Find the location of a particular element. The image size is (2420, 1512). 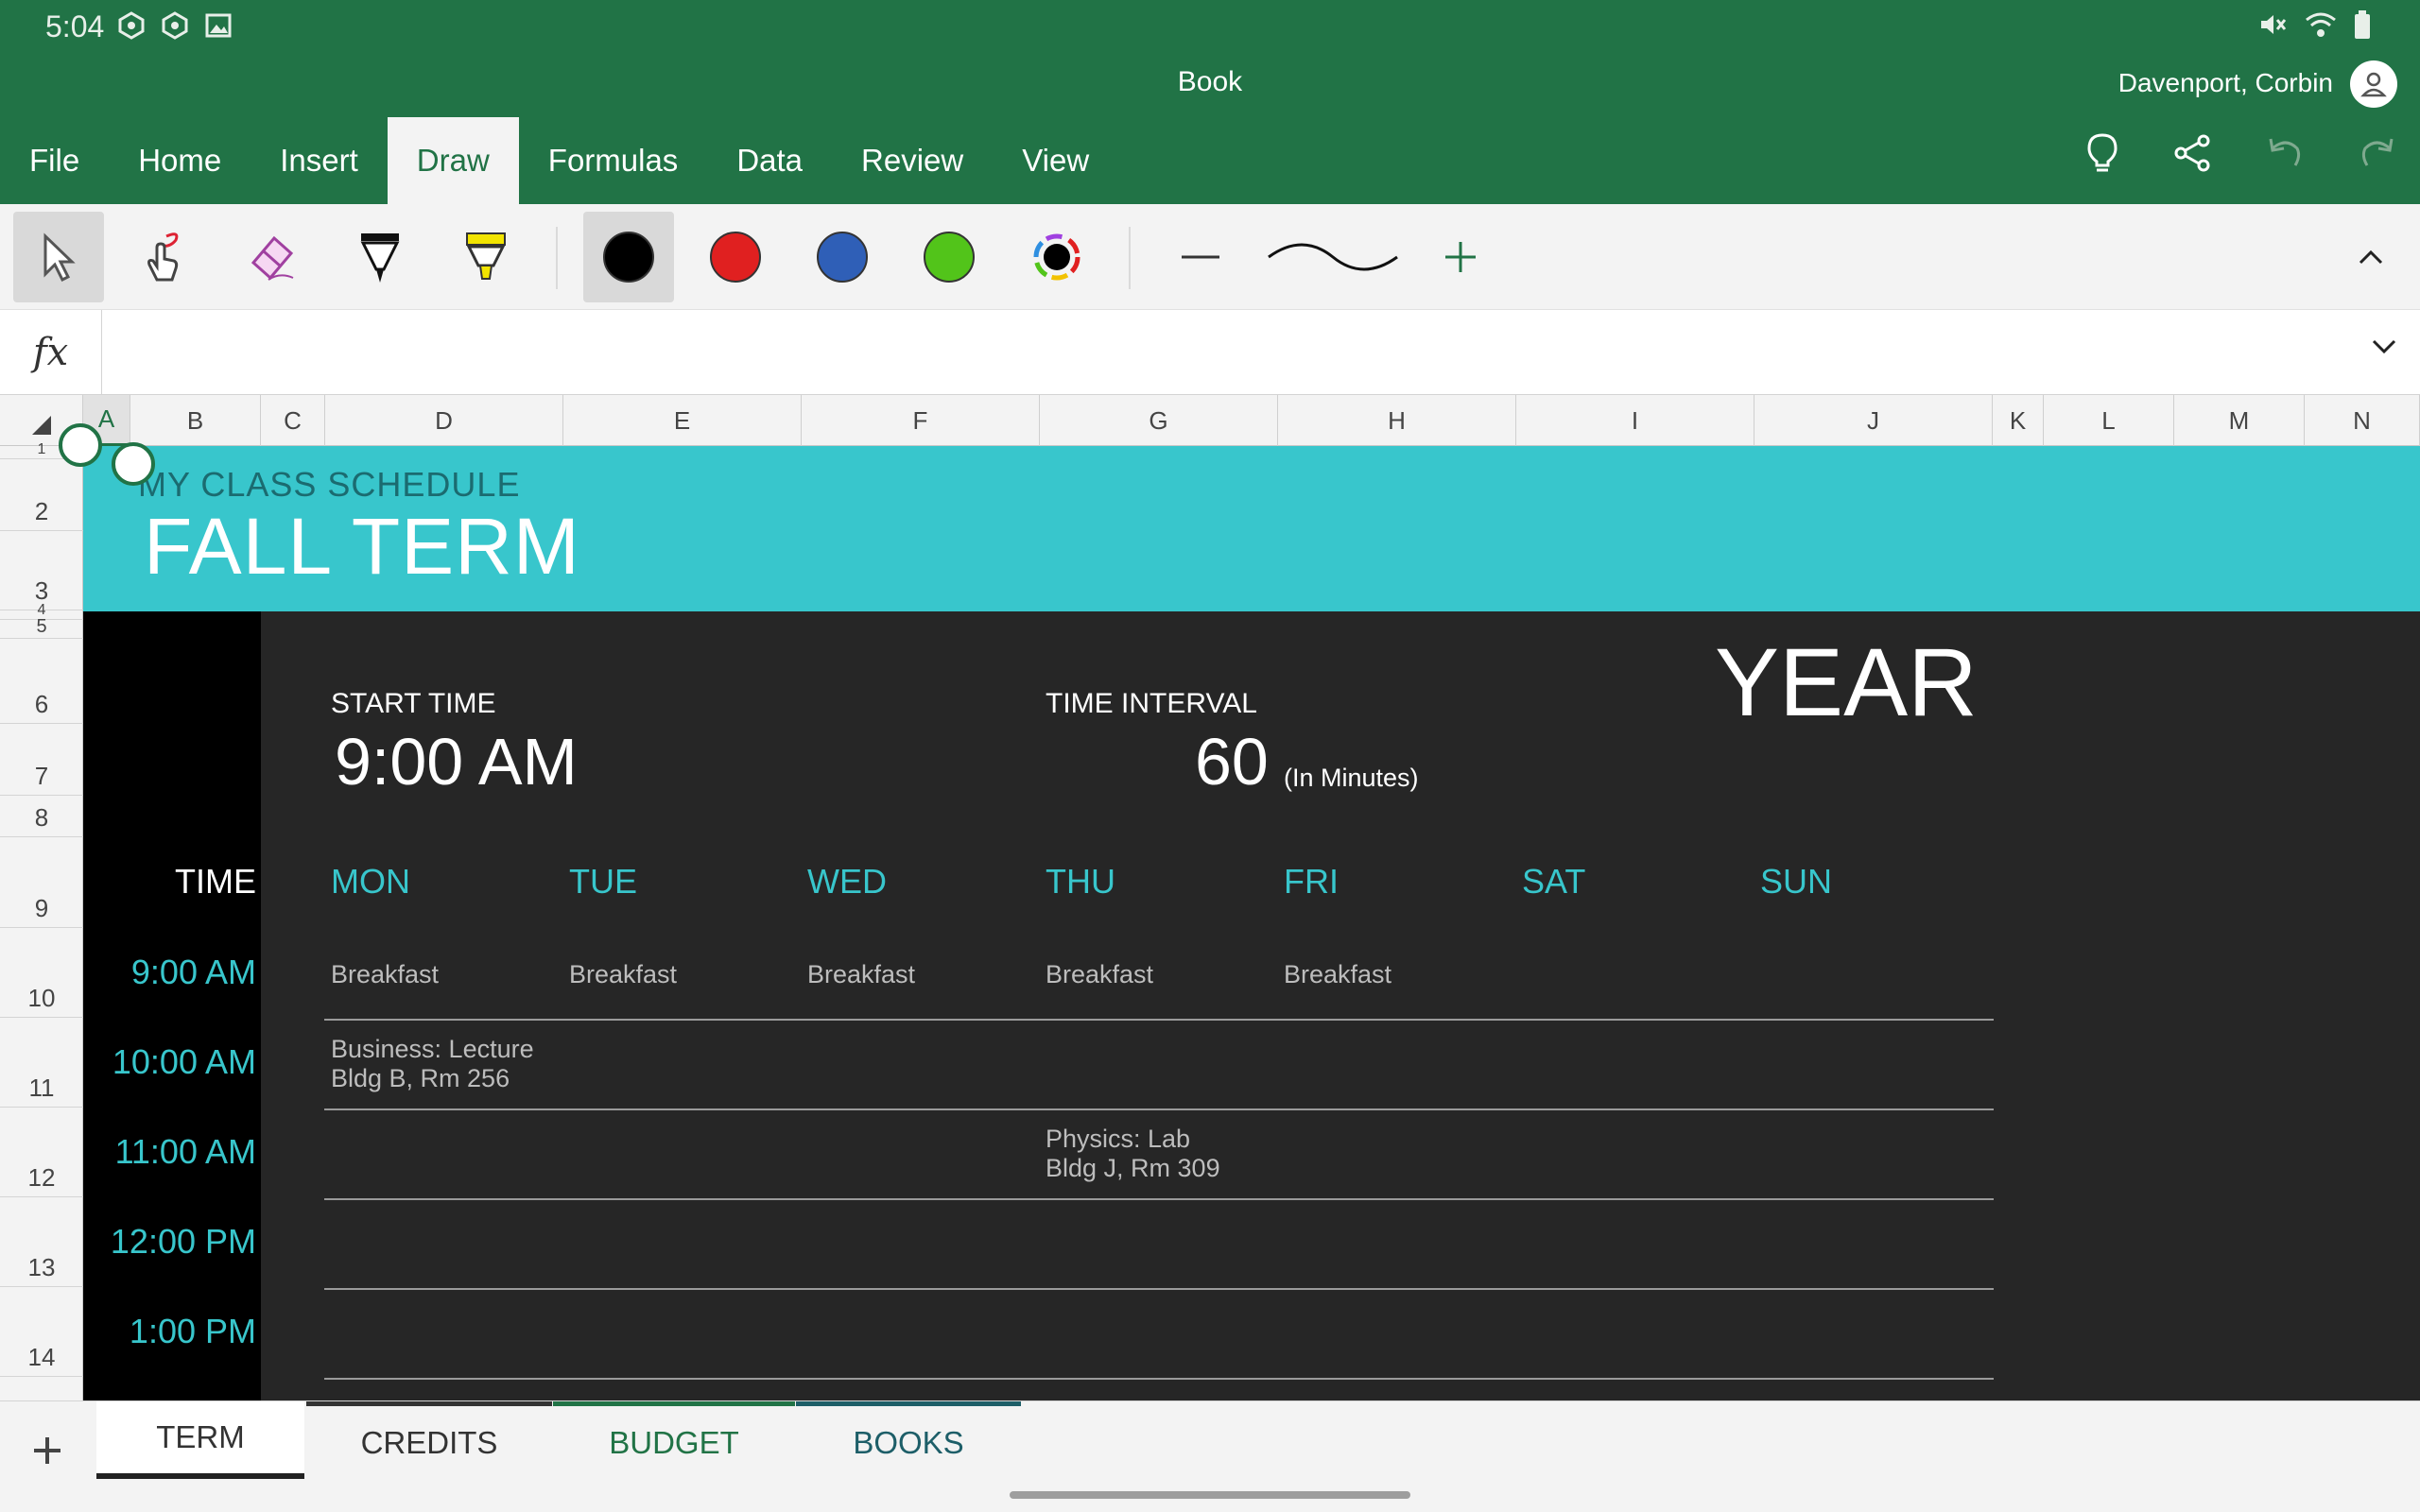

row-header-11: 11 is located at coordinates (41, 1063).